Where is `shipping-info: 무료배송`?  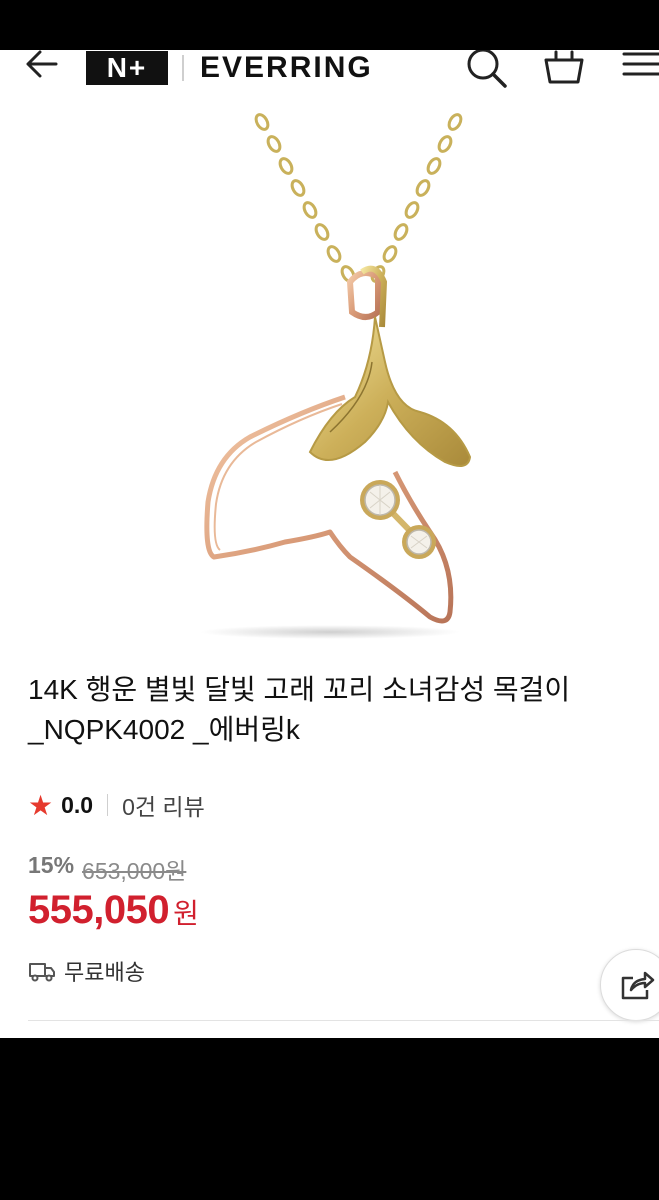 shipping-info: 무료배송 is located at coordinates (86, 971).